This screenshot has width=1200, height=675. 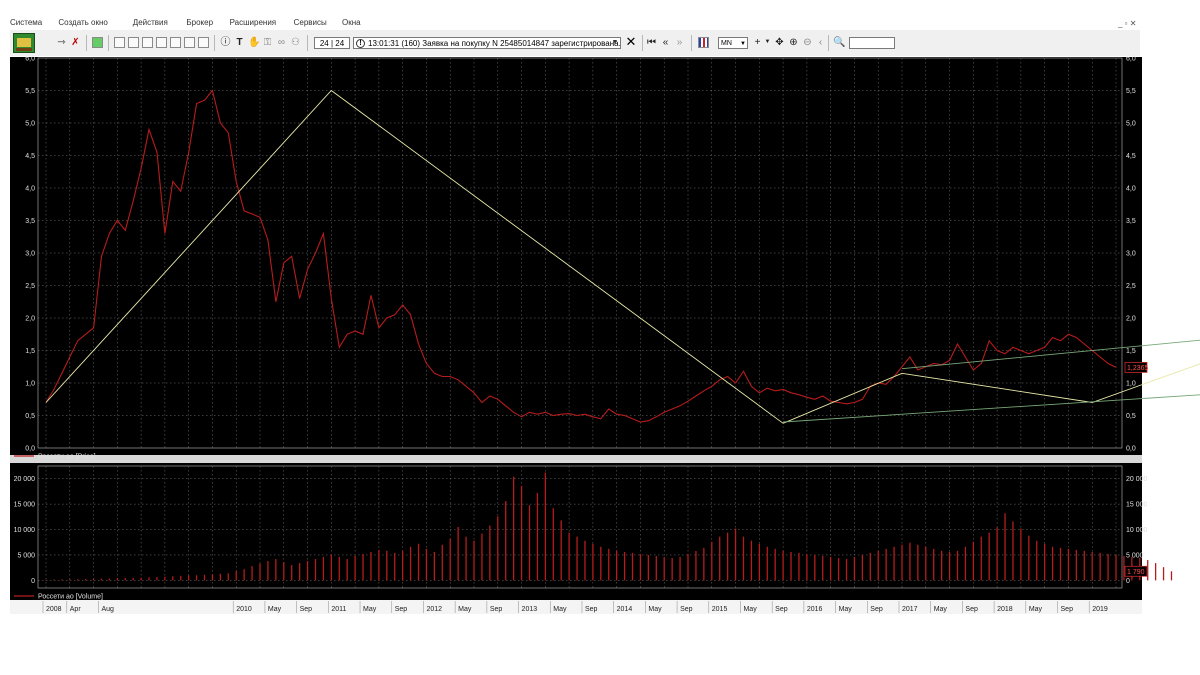 What do you see at coordinates (1131, 124) in the screenshot?
I see `price-y-tick-right: 5,0` at bounding box center [1131, 124].